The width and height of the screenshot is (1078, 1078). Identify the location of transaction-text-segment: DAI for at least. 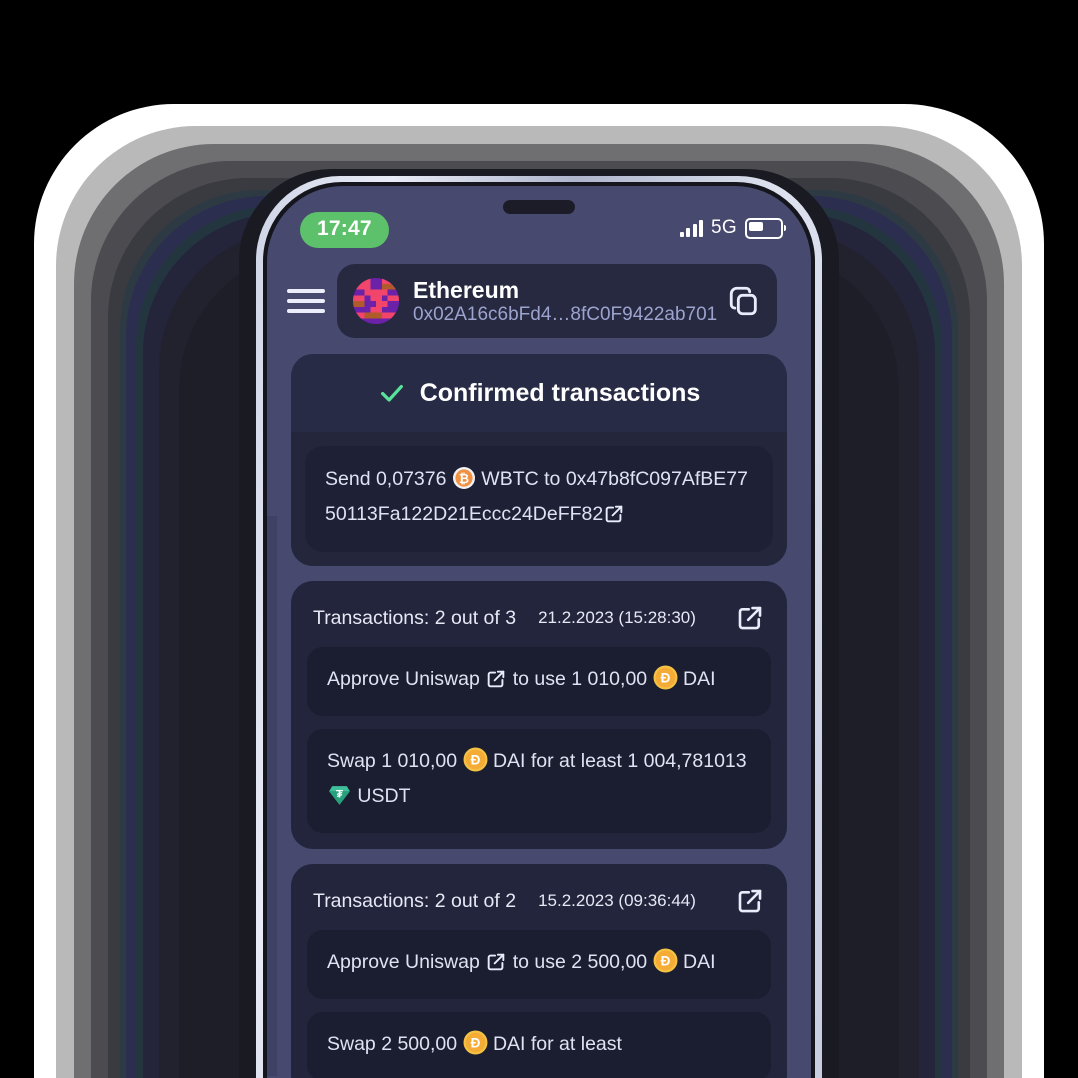
(557, 1044).